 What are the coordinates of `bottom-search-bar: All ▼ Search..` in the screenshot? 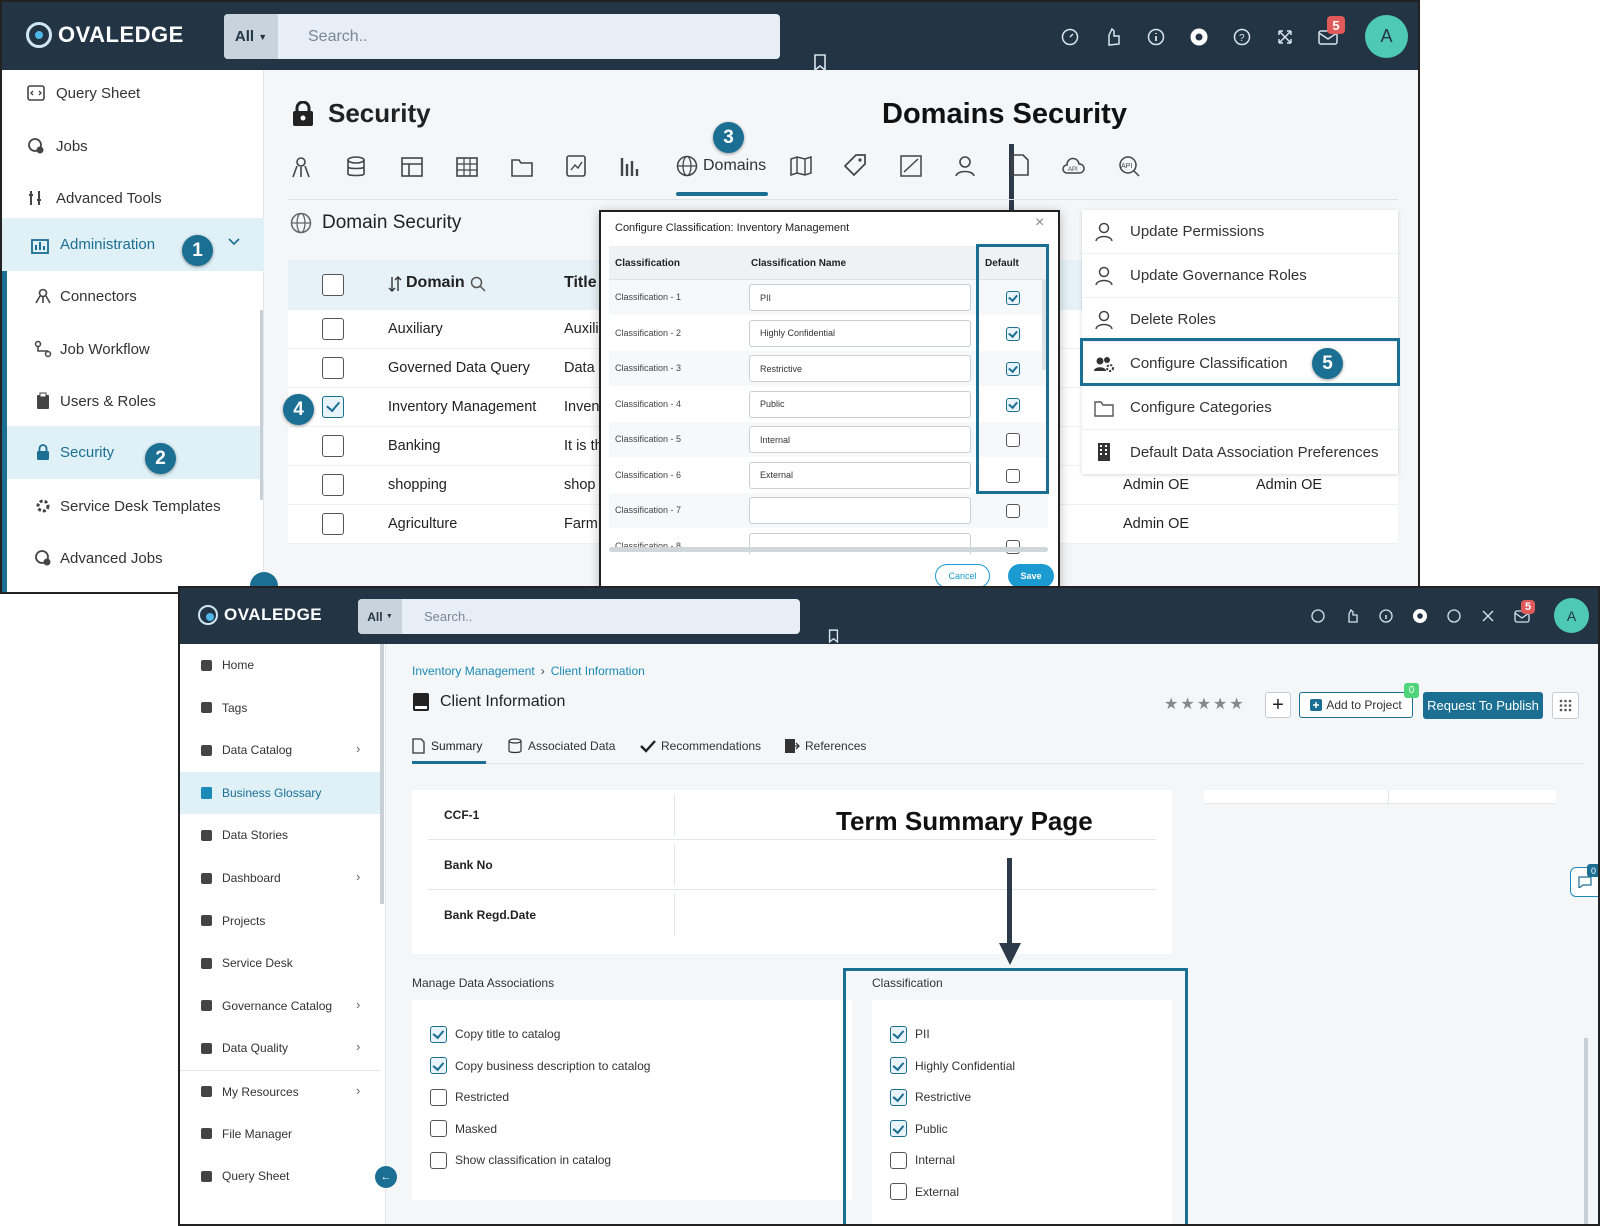 It's located at (579, 616).